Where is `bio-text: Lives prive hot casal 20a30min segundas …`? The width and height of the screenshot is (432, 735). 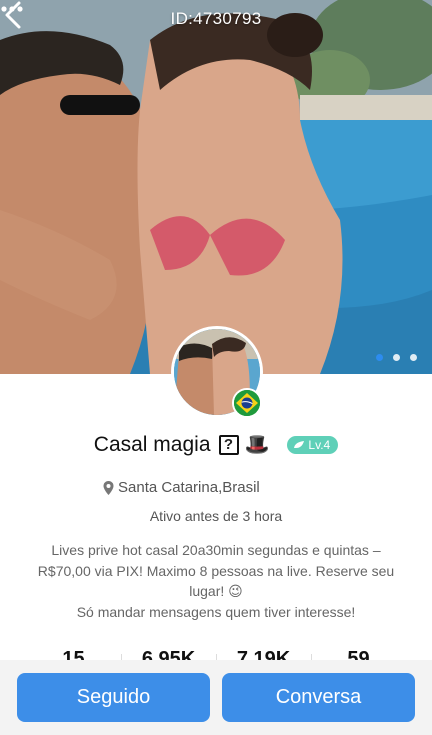 bio-text: Lives prive hot casal 20a30min segundas … is located at coordinates (216, 581).